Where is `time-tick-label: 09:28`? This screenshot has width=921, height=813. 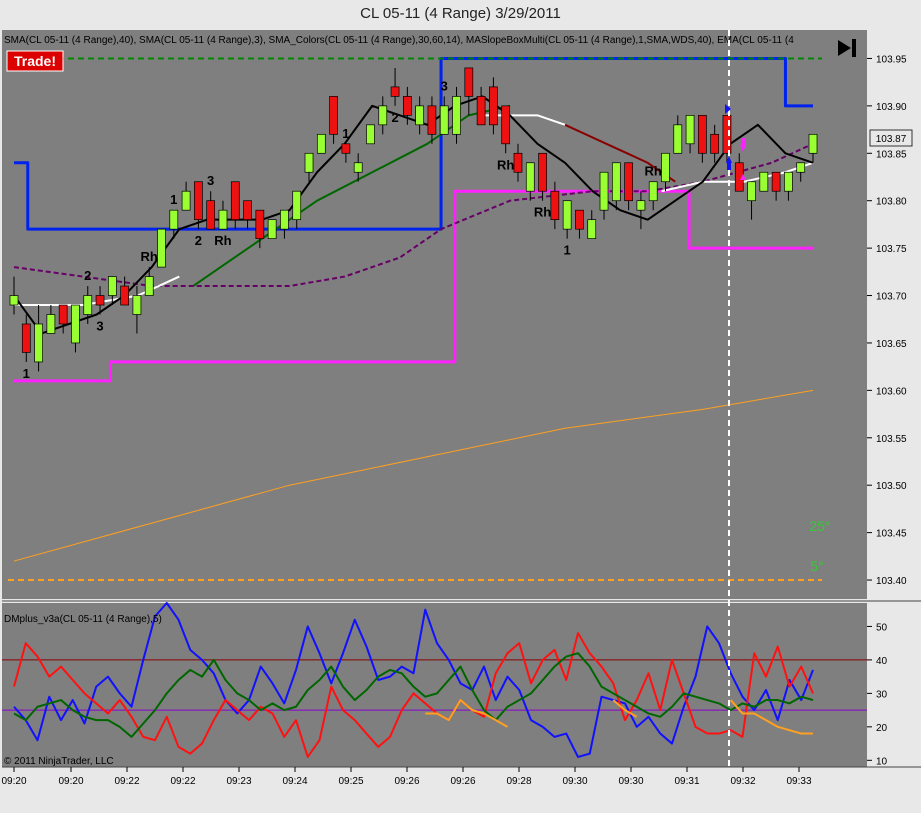 time-tick-label: 09:28 is located at coordinates (518, 781).